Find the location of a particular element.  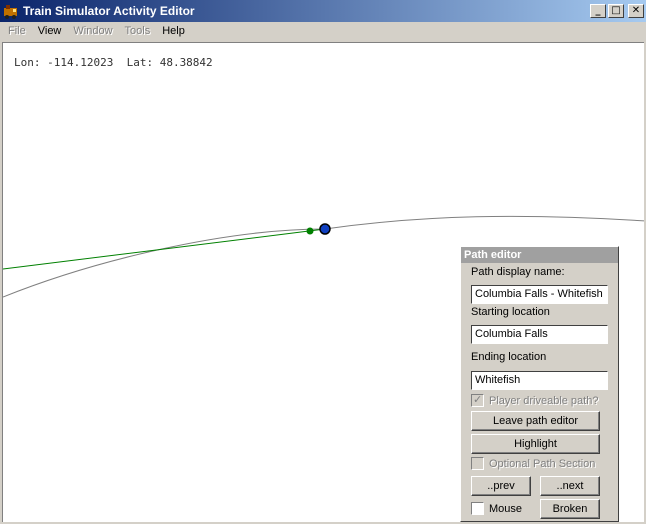

starting-location-input: Columbia Falls is located at coordinates (539, 334).